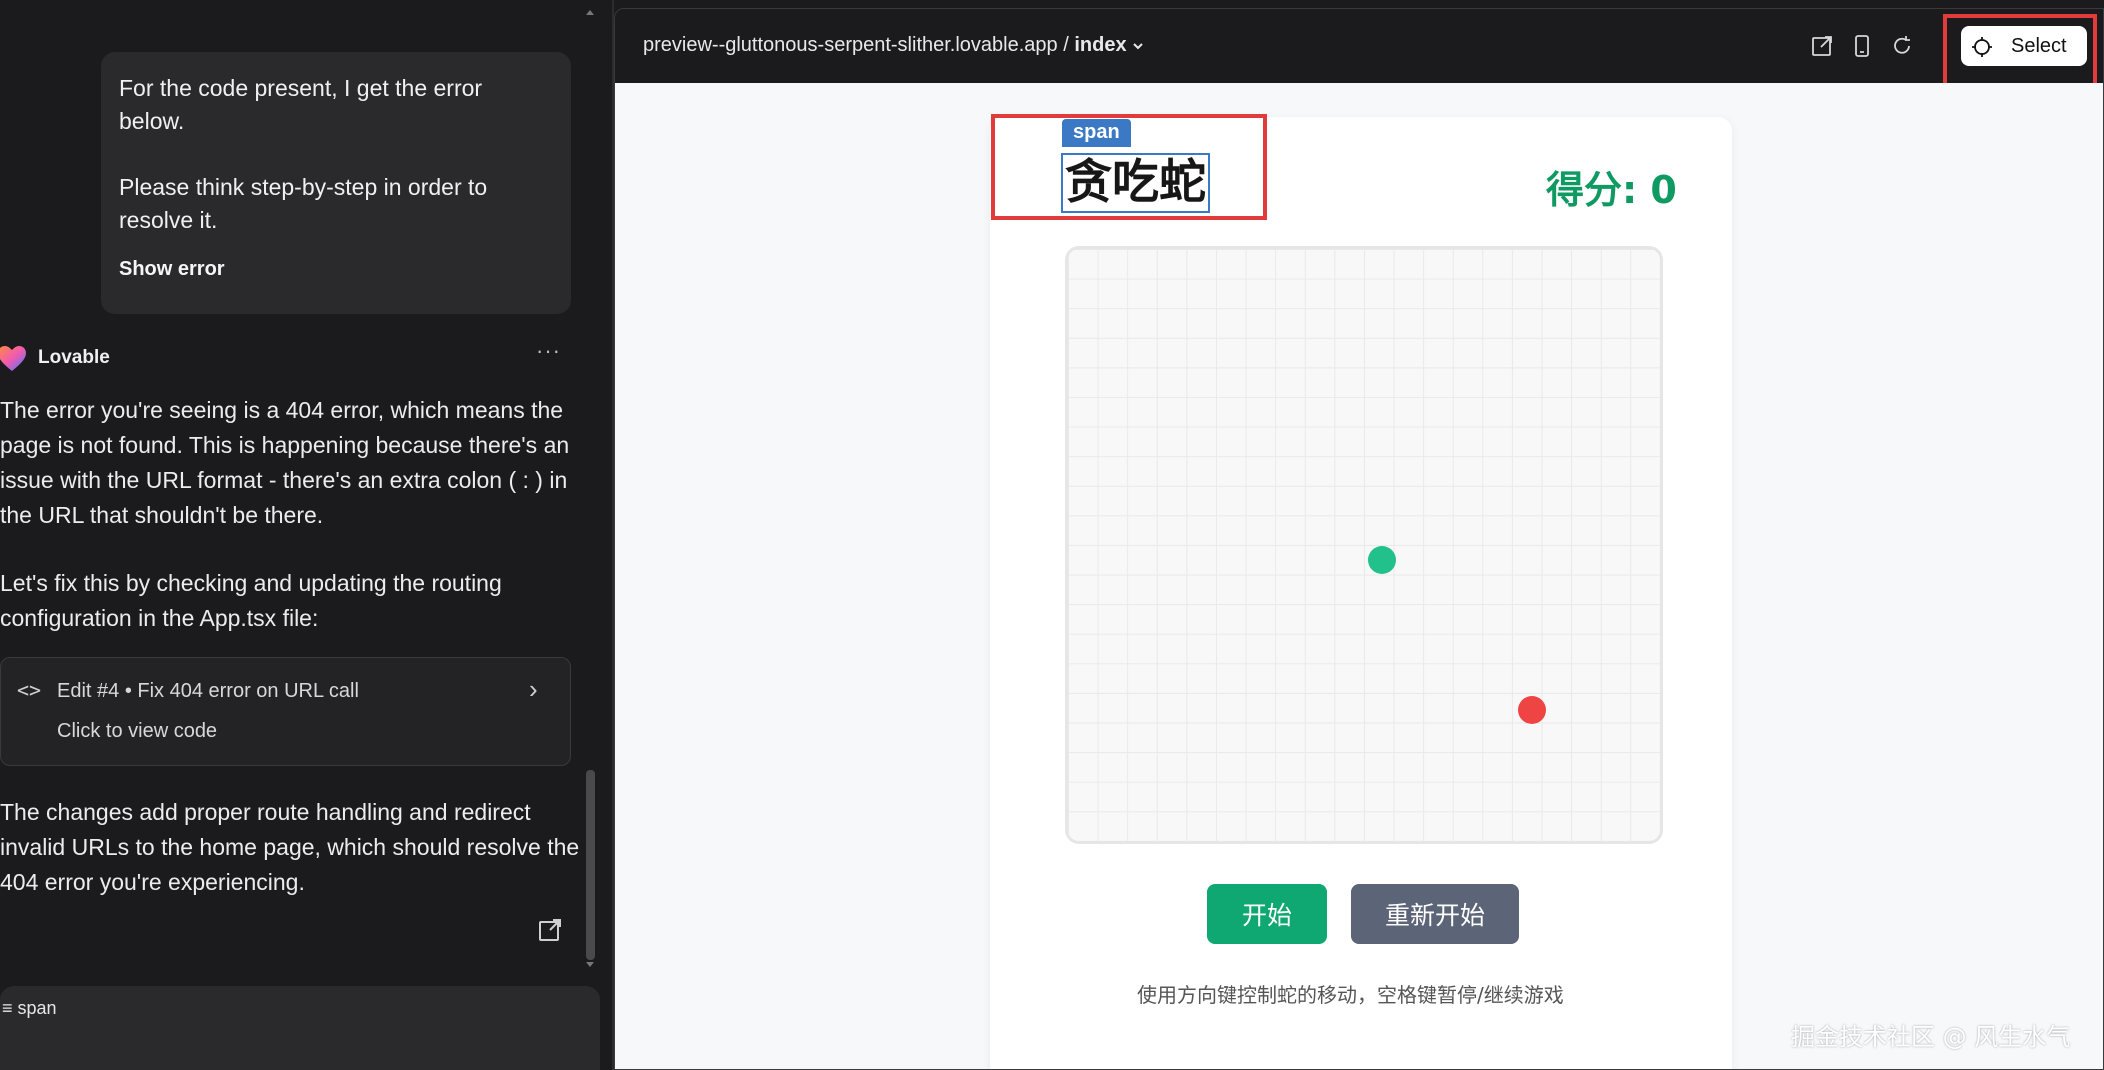  Describe the element at coordinates (1096, 133) in the screenshot. I see `element-tag-badge: span` at that location.